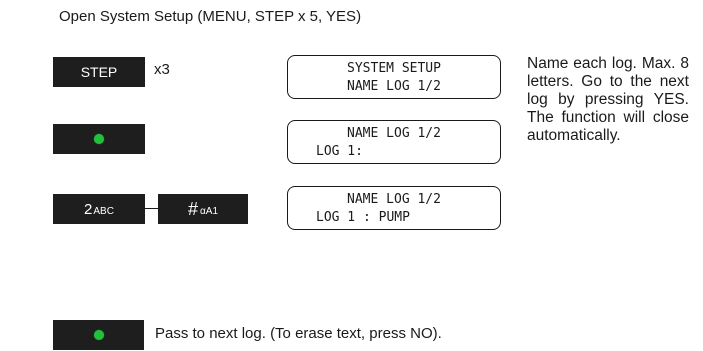  I want to click on key-hash-main-label: #, so click(192, 208).